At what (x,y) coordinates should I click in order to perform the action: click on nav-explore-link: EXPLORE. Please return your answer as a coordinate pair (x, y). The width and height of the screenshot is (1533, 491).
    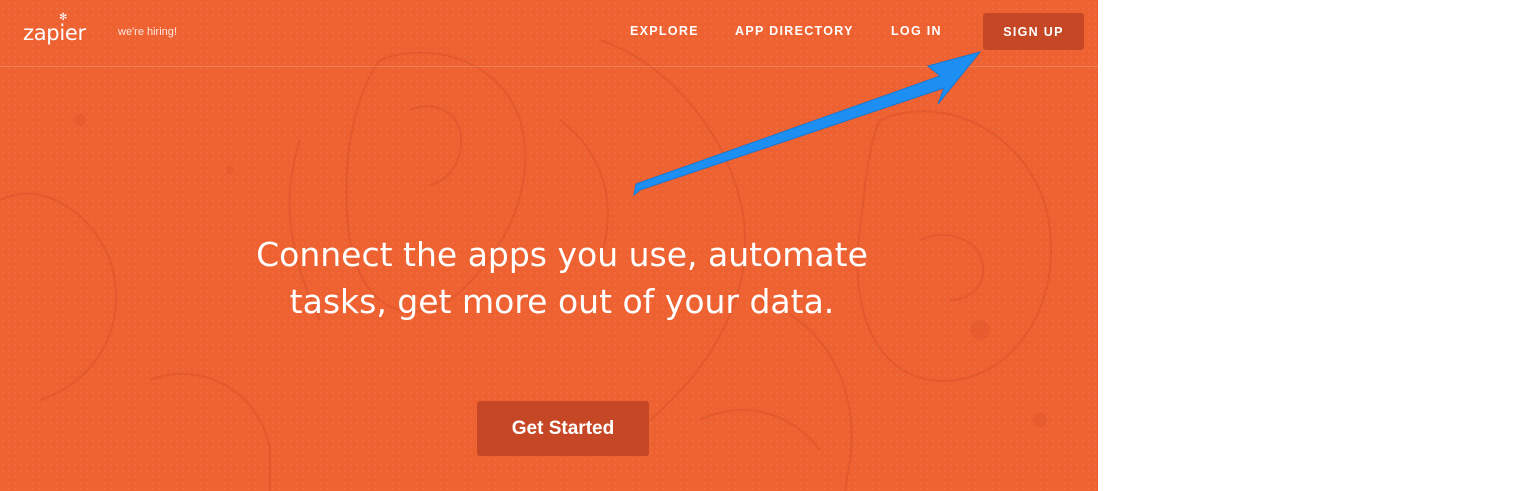
    Looking at the image, I should click on (664, 31).